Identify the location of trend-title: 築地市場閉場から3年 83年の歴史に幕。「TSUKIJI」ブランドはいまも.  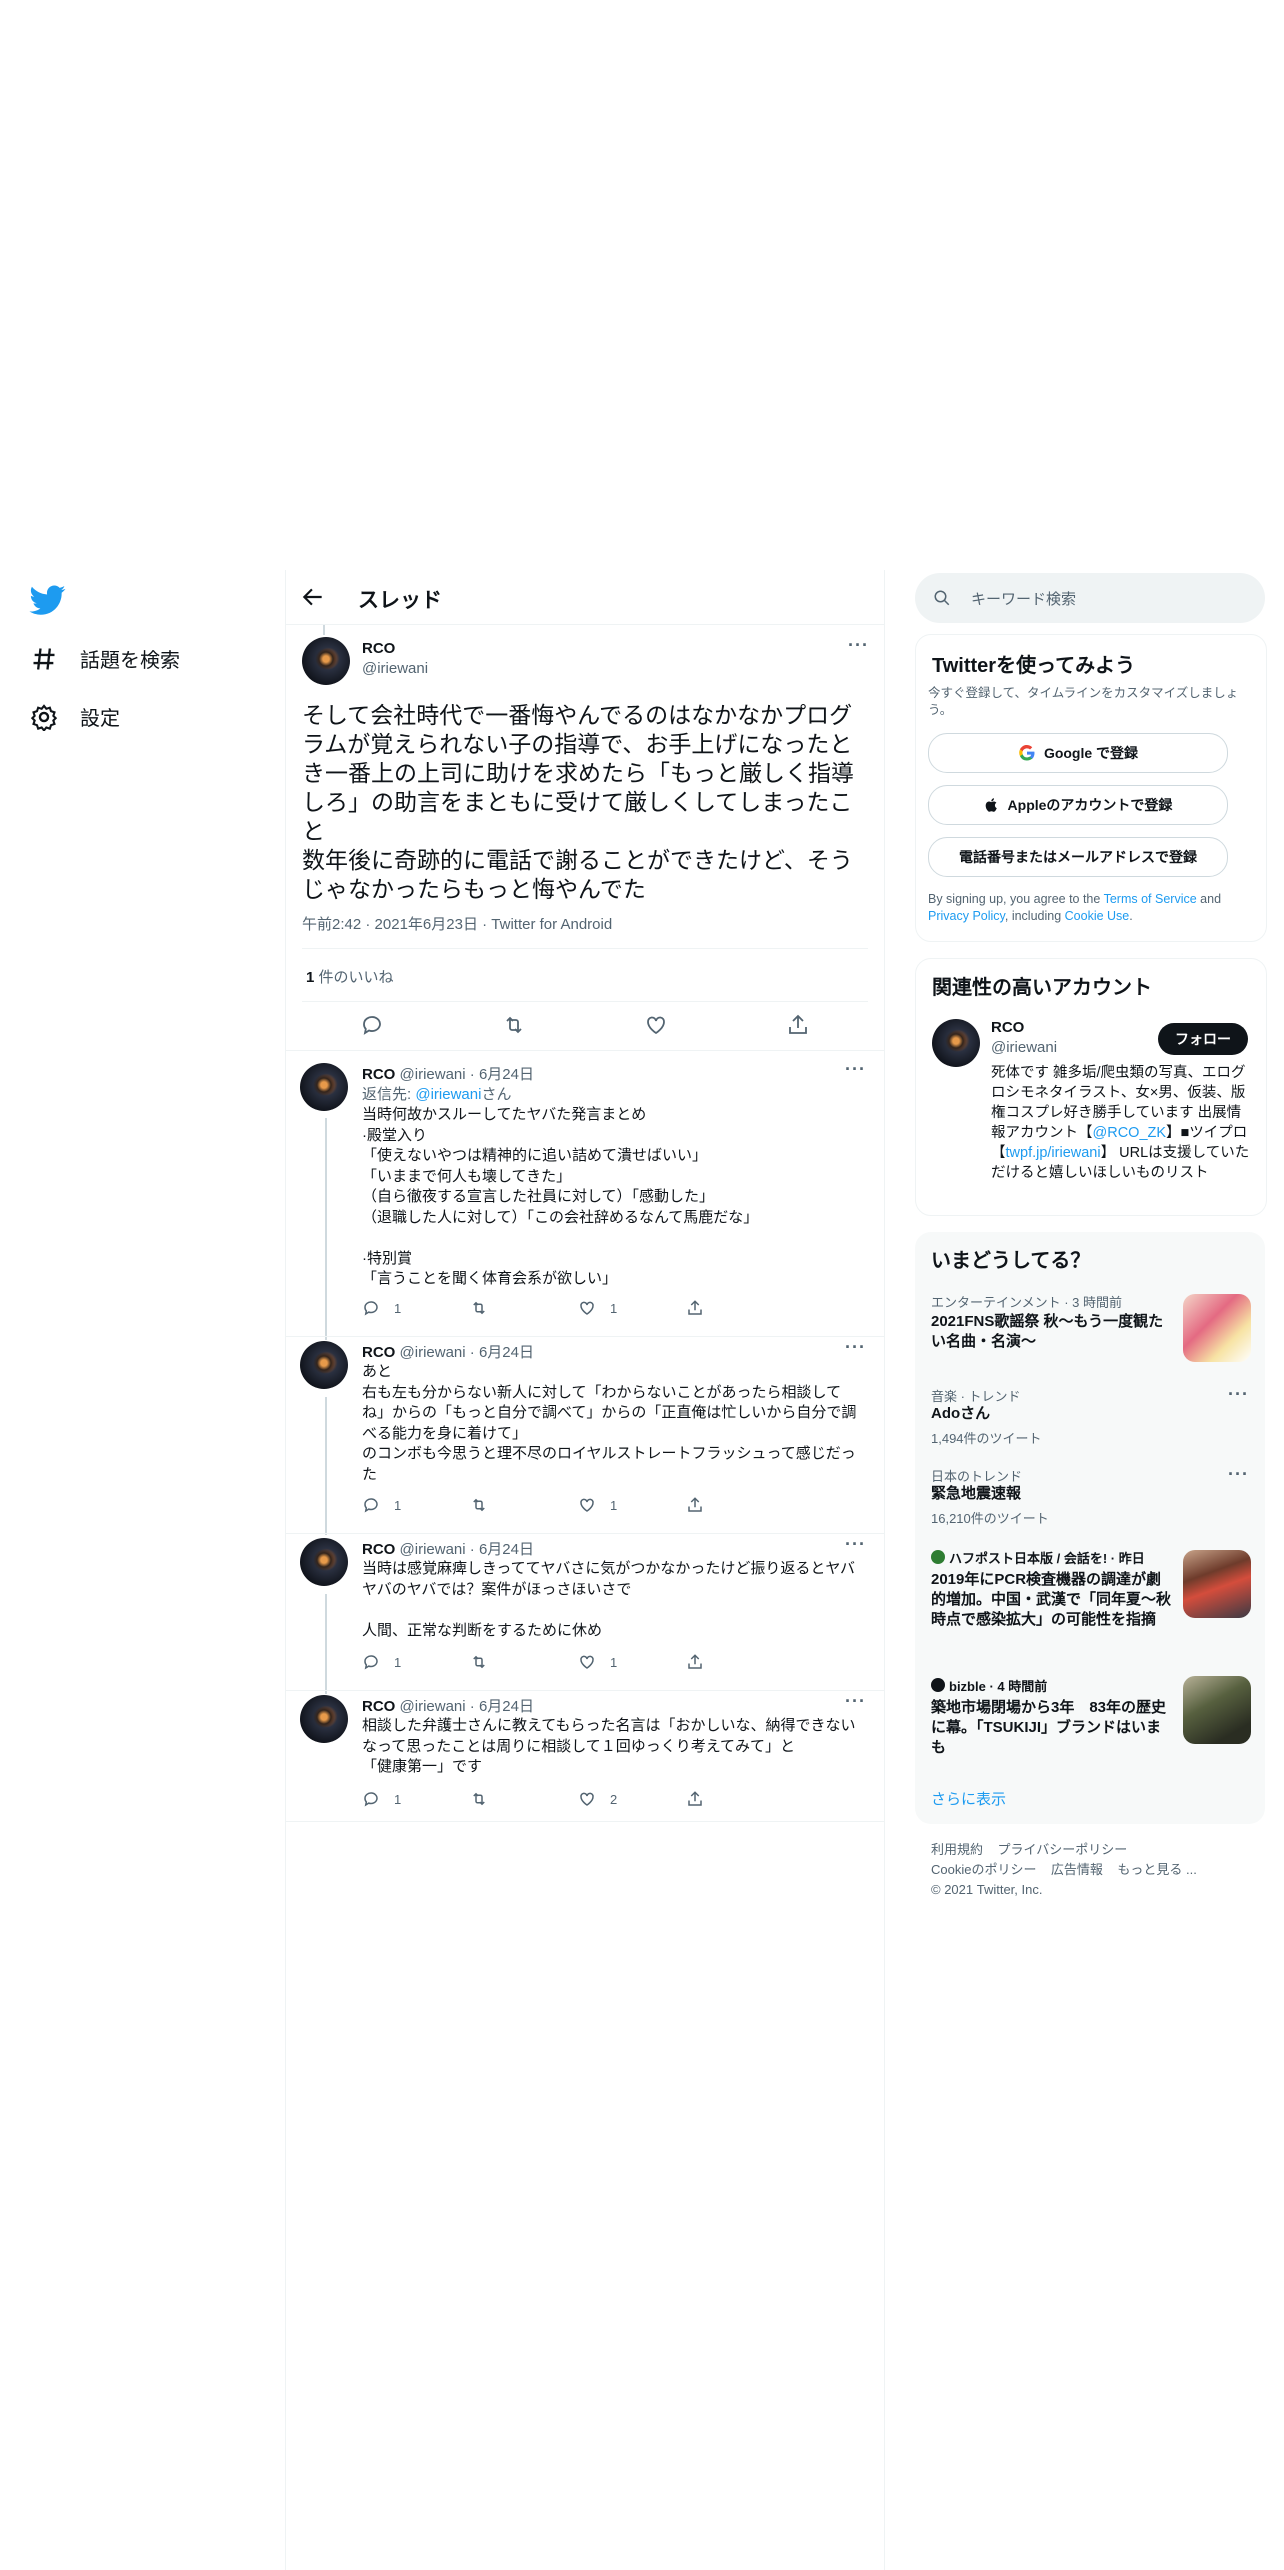
(1049, 1727).